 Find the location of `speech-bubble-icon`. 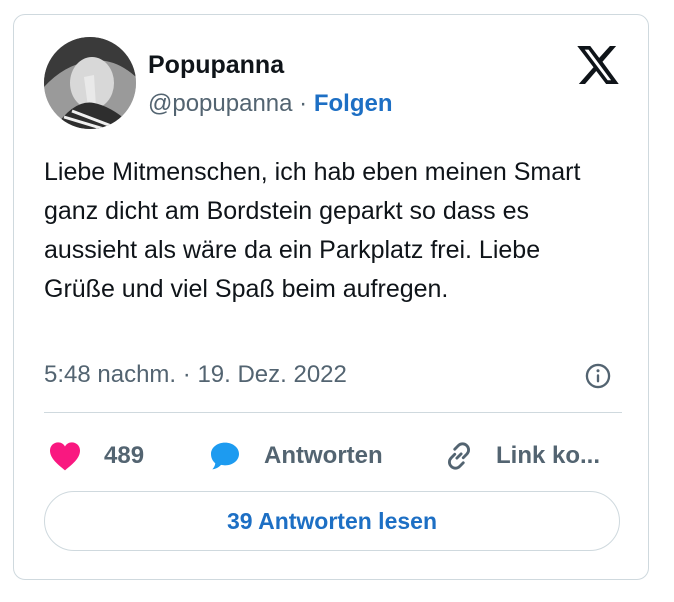

speech-bubble-icon is located at coordinates (225, 456).